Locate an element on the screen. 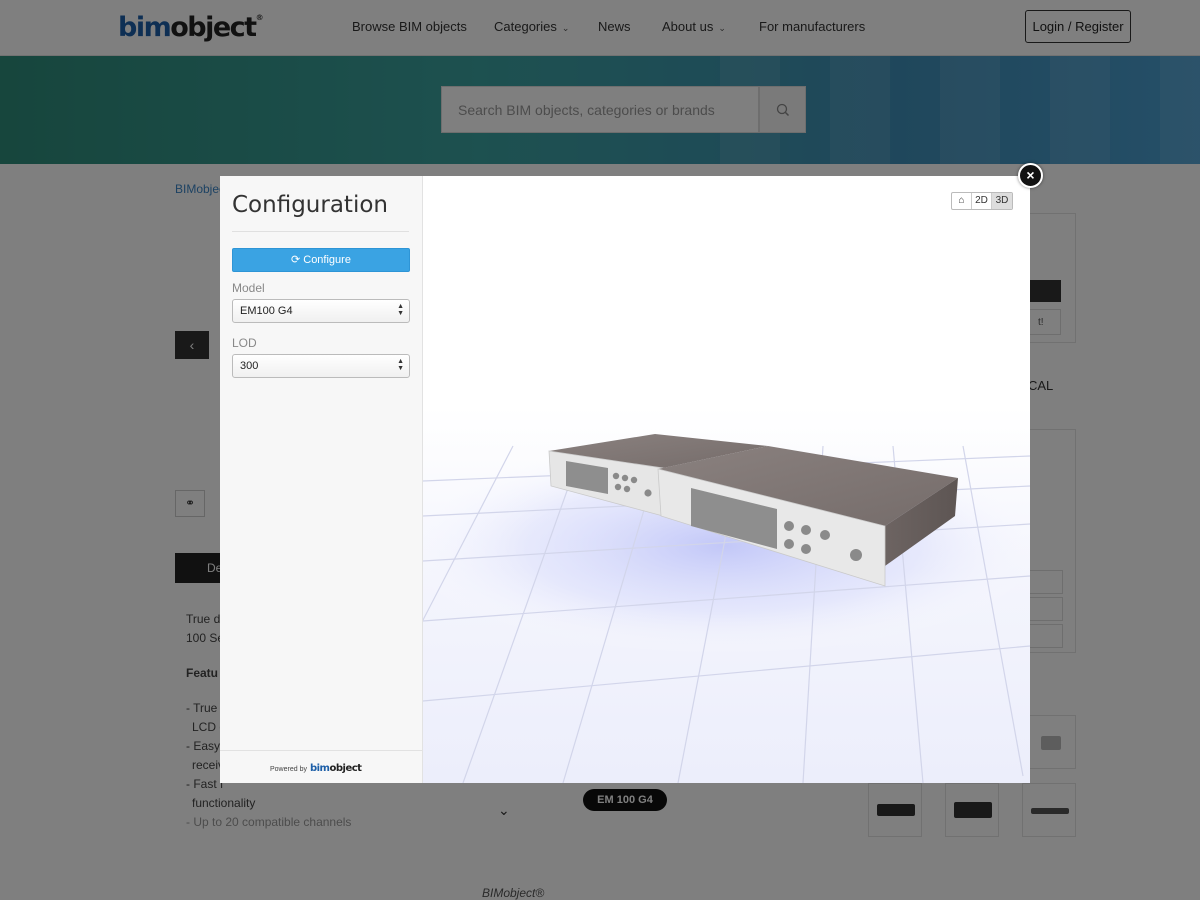 This screenshot has height=900, width=1200. home-view-button: ⌂ is located at coordinates (962, 201).